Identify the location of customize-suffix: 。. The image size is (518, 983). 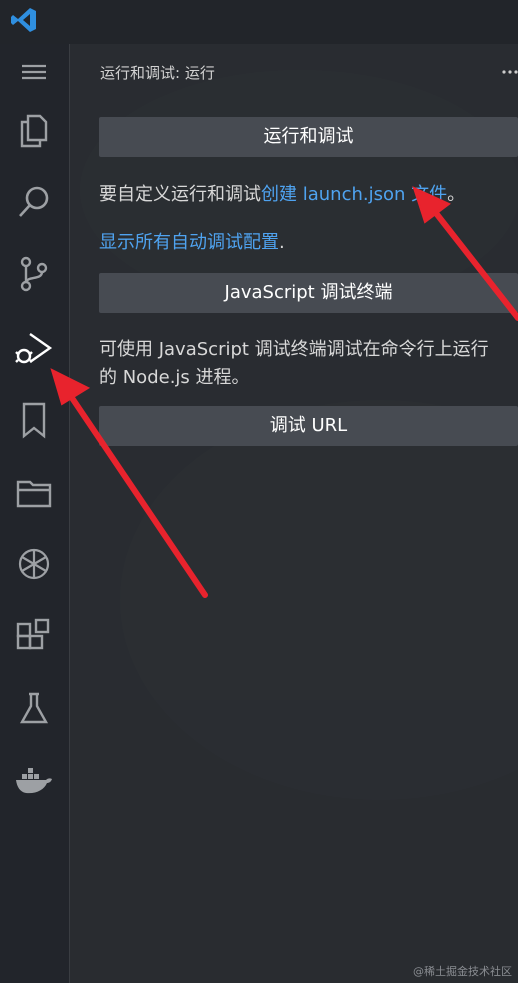
(456, 194).